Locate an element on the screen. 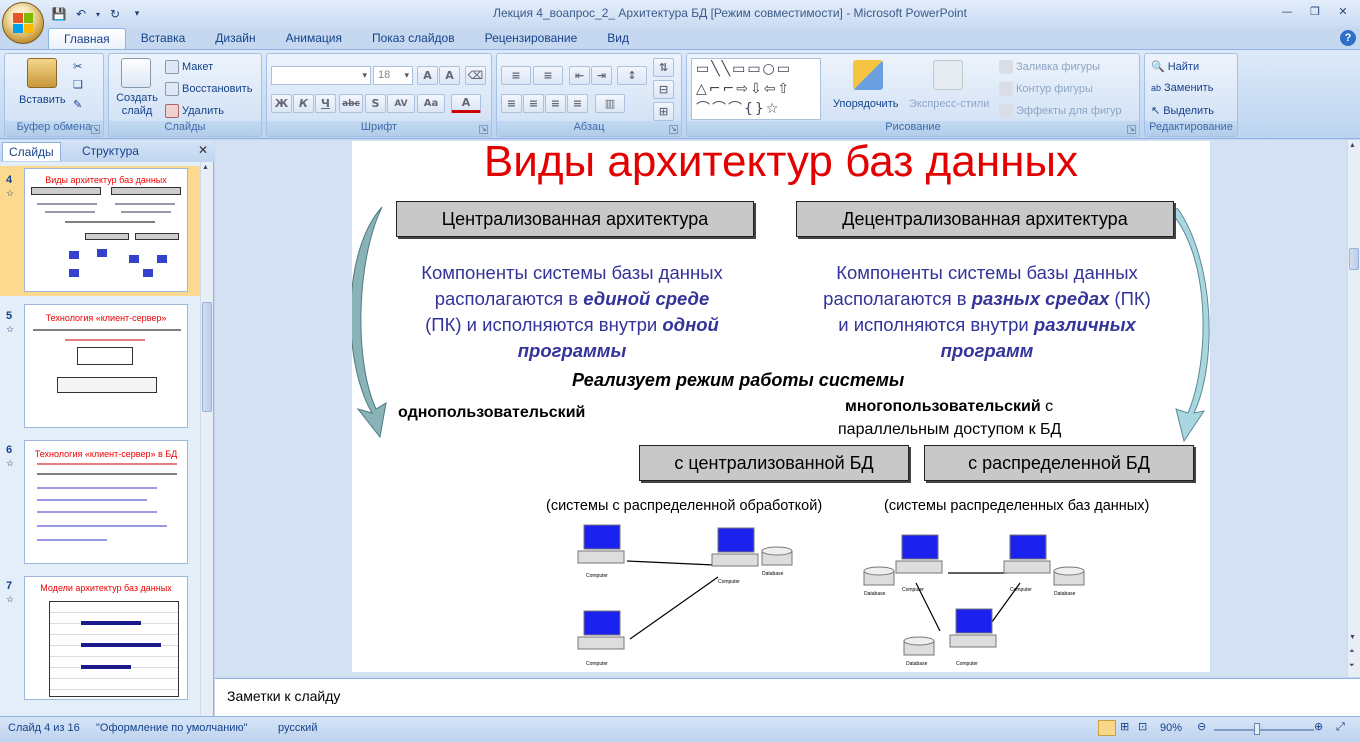 The height and width of the screenshot is (742, 1360). line-spacing-icon: ↕ is located at coordinates (632, 75).